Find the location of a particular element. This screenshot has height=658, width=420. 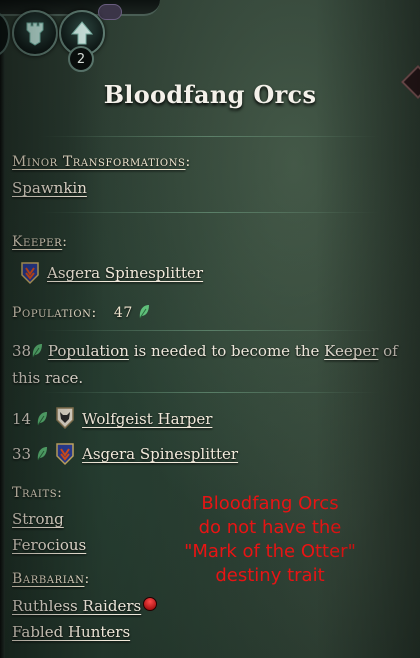

upgrade-count-badge: 2 is located at coordinates (81, 59).